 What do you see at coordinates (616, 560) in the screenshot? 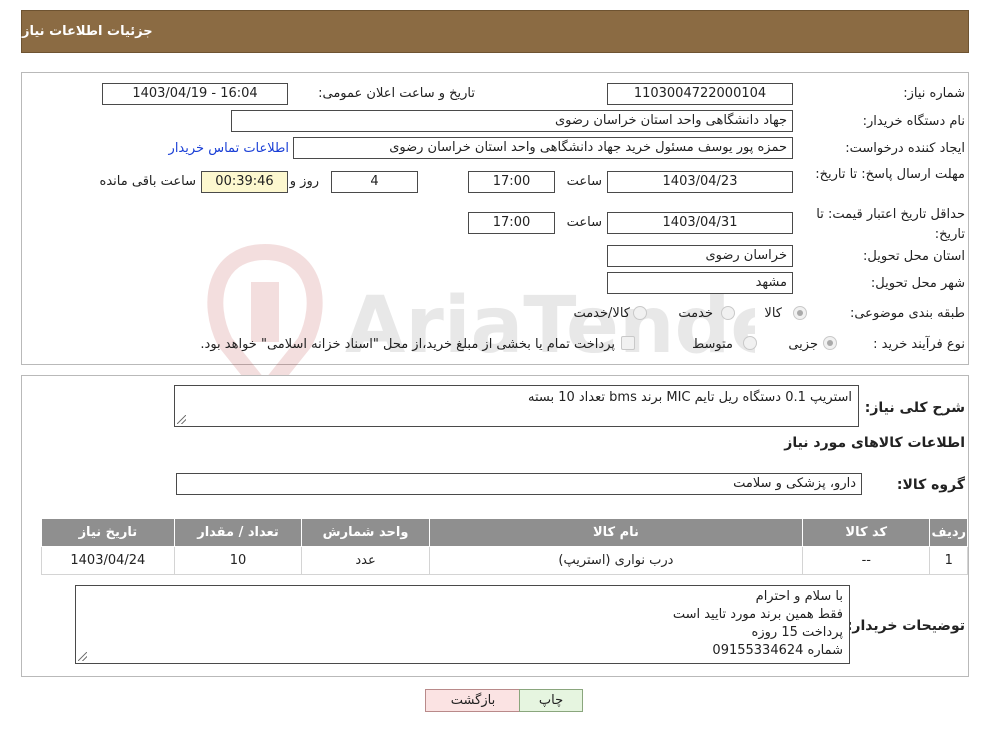
I see `cell-name: درب نواری (استریپ)` at bounding box center [616, 560].